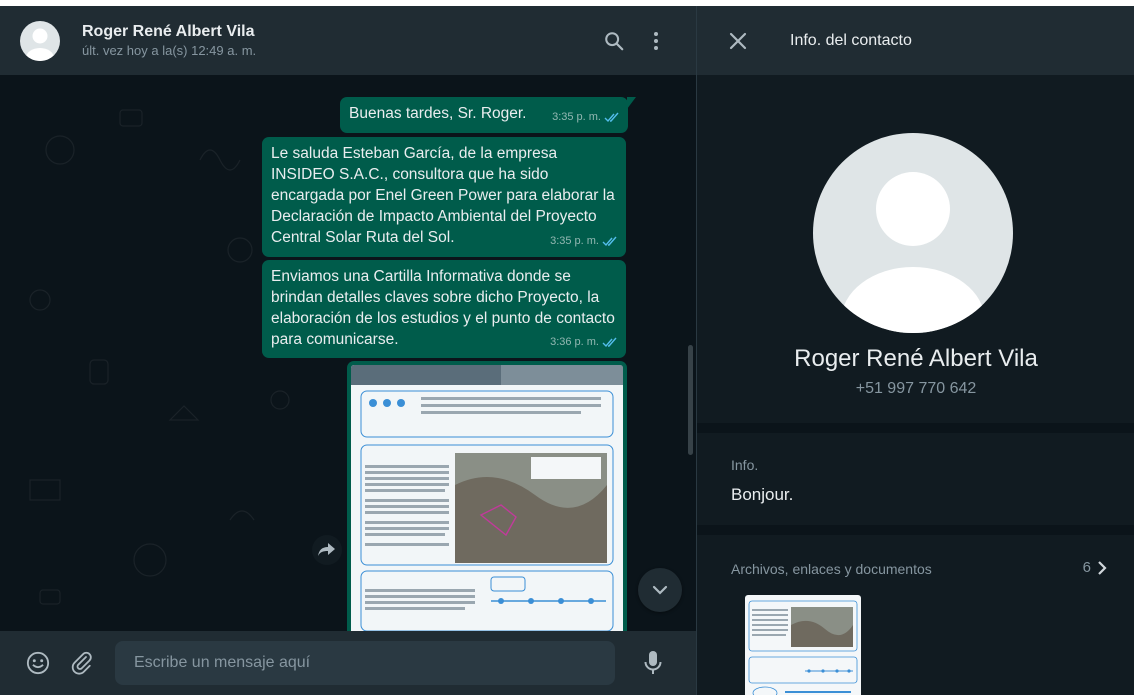 The height and width of the screenshot is (695, 1134). I want to click on media-count: 6, so click(1086, 567).